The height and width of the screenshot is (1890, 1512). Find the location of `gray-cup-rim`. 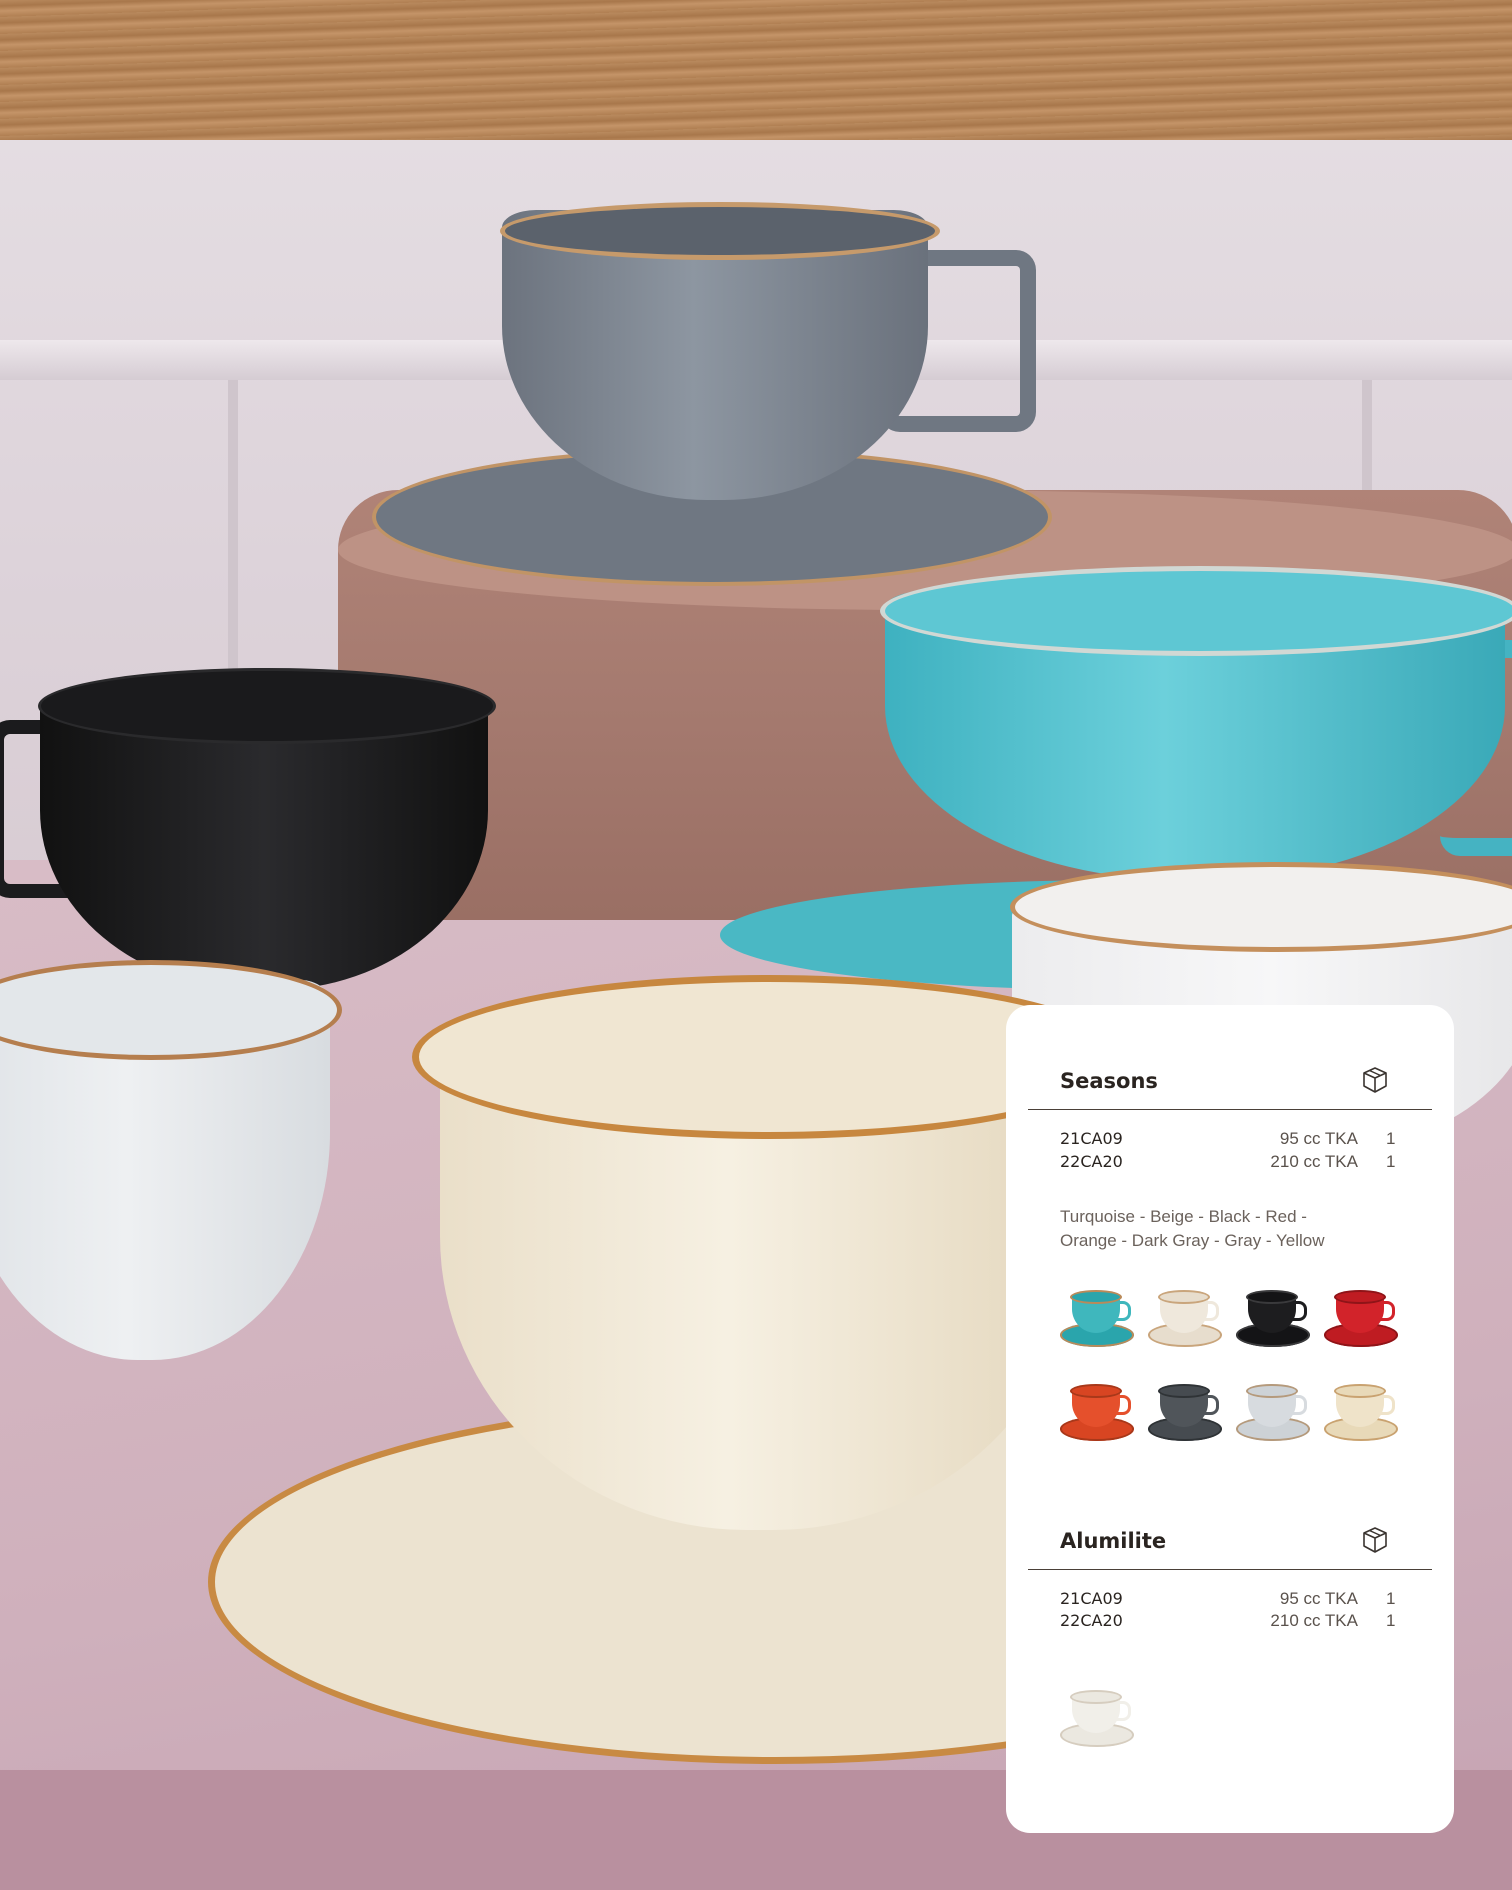

gray-cup-rim is located at coordinates (720, 231).